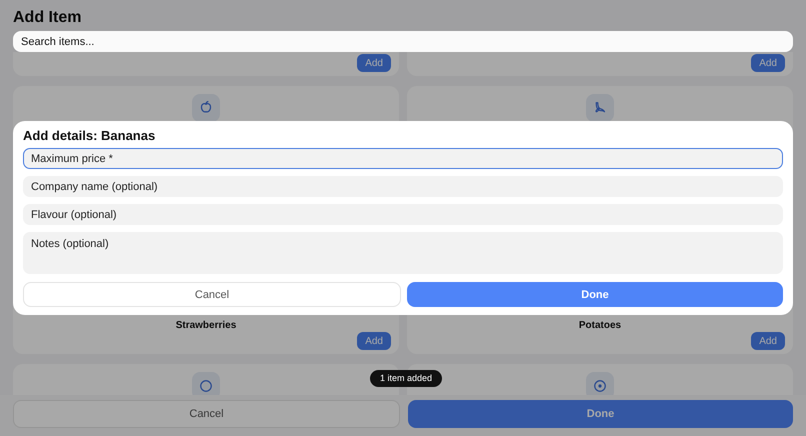  What do you see at coordinates (47, 18) in the screenshot?
I see `page-title: Add Item` at bounding box center [47, 18].